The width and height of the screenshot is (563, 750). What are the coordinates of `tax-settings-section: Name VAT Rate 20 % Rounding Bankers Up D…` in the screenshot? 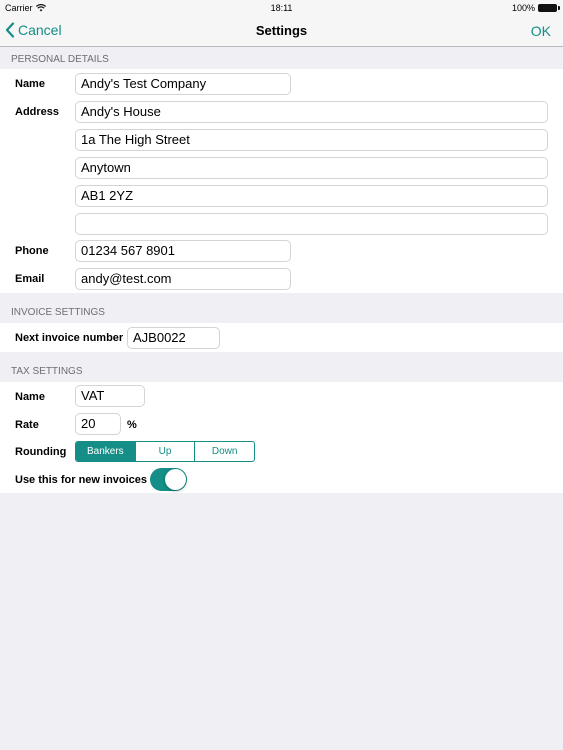 It's located at (281, 437).